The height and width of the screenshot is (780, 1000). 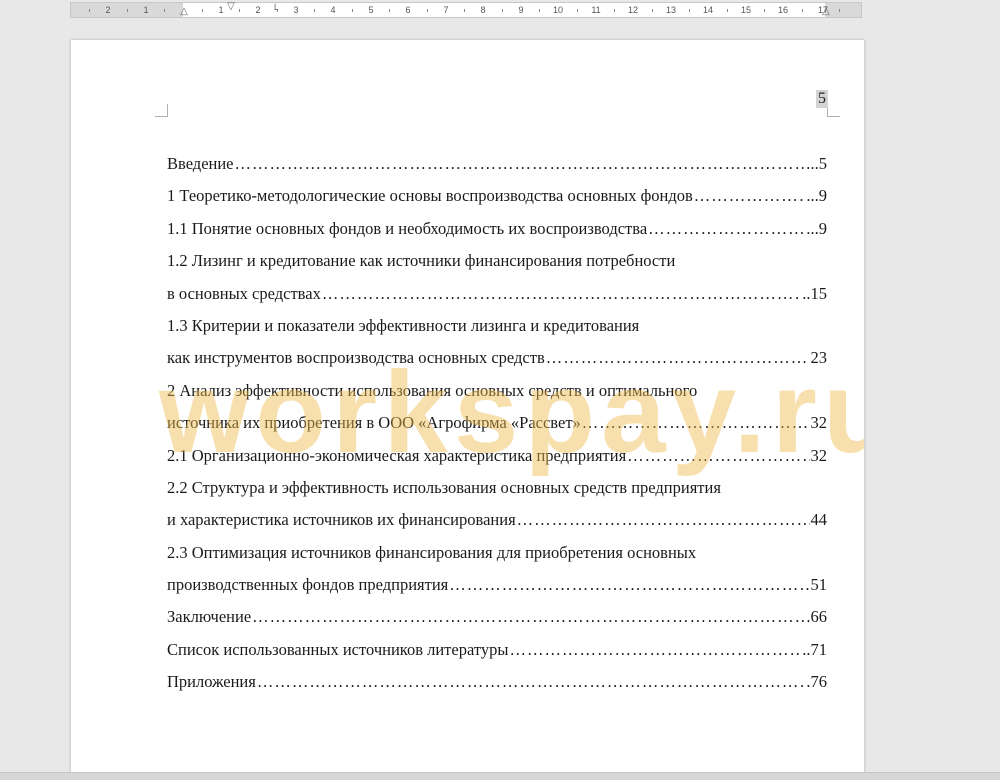 I want to click on toc-entry: Приложения .76, so click(x=497, y=682).